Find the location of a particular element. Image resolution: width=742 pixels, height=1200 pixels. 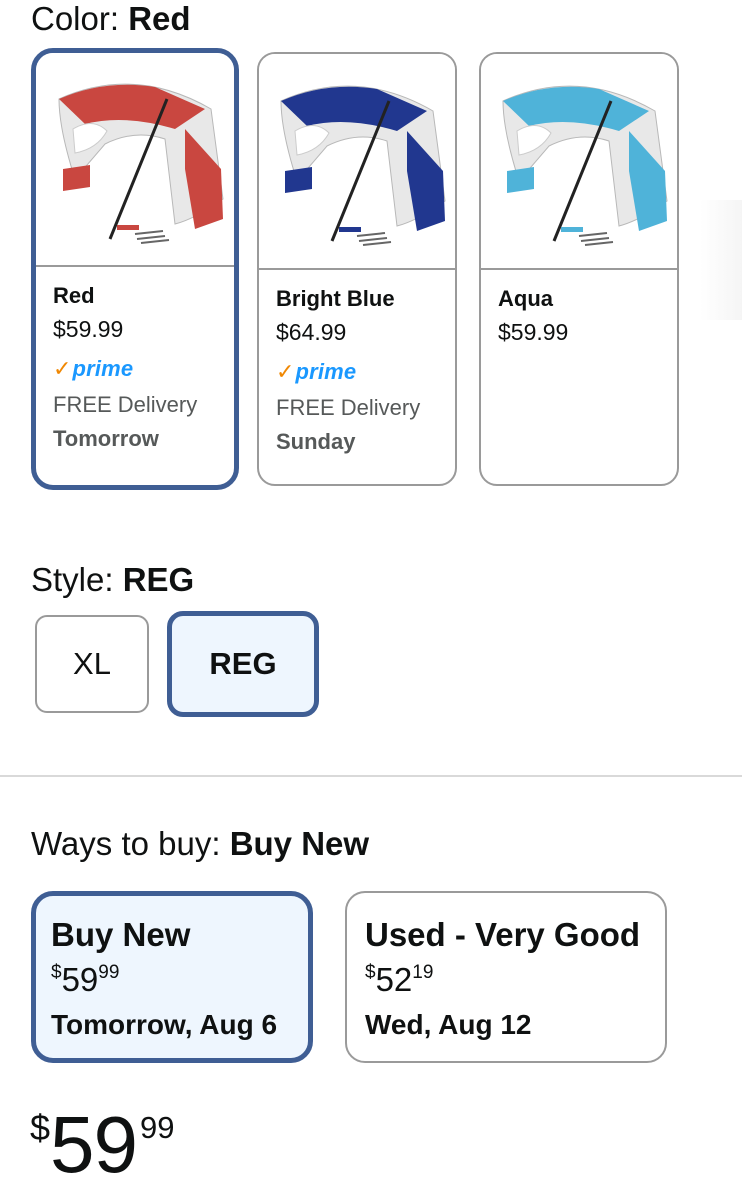

section-divider is located at coordinates (371, 776).